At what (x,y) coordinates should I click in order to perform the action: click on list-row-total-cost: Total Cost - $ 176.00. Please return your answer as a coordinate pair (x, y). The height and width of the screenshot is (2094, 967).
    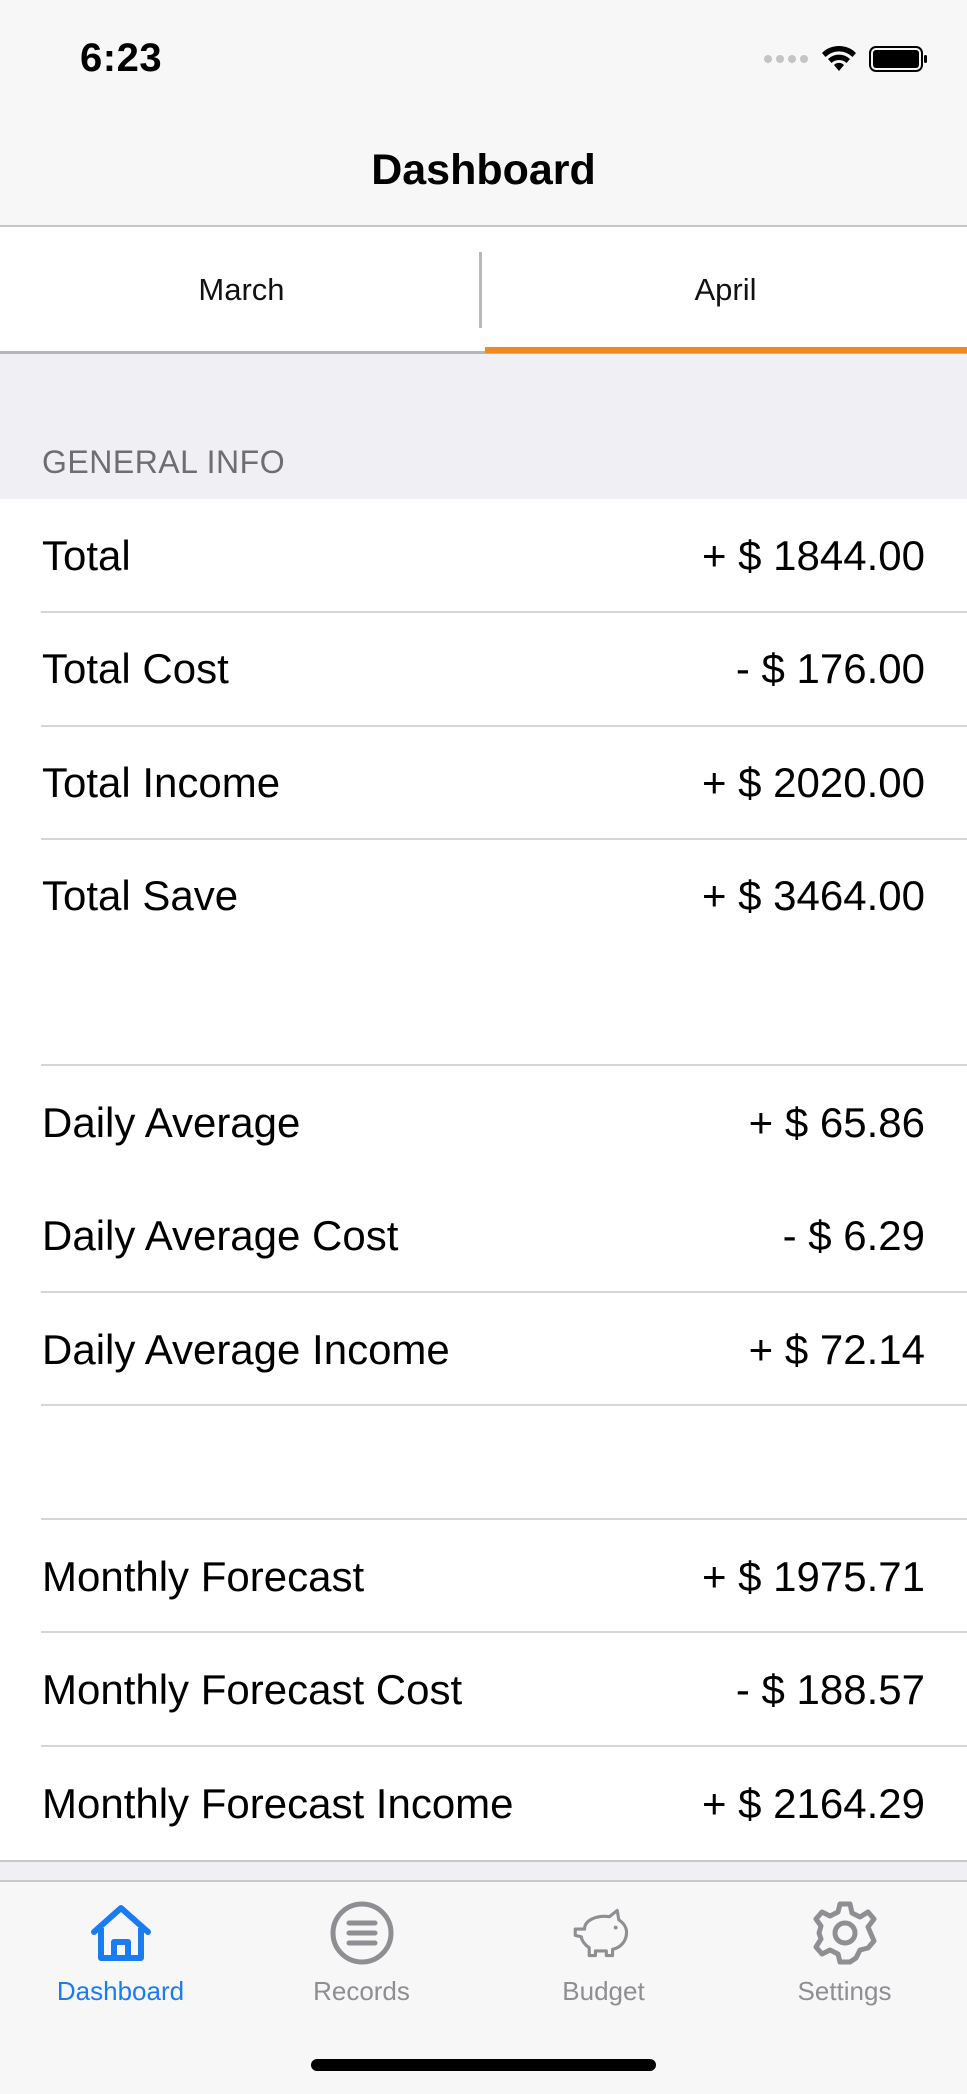
    Looking at the image, I should click on (483, 668).